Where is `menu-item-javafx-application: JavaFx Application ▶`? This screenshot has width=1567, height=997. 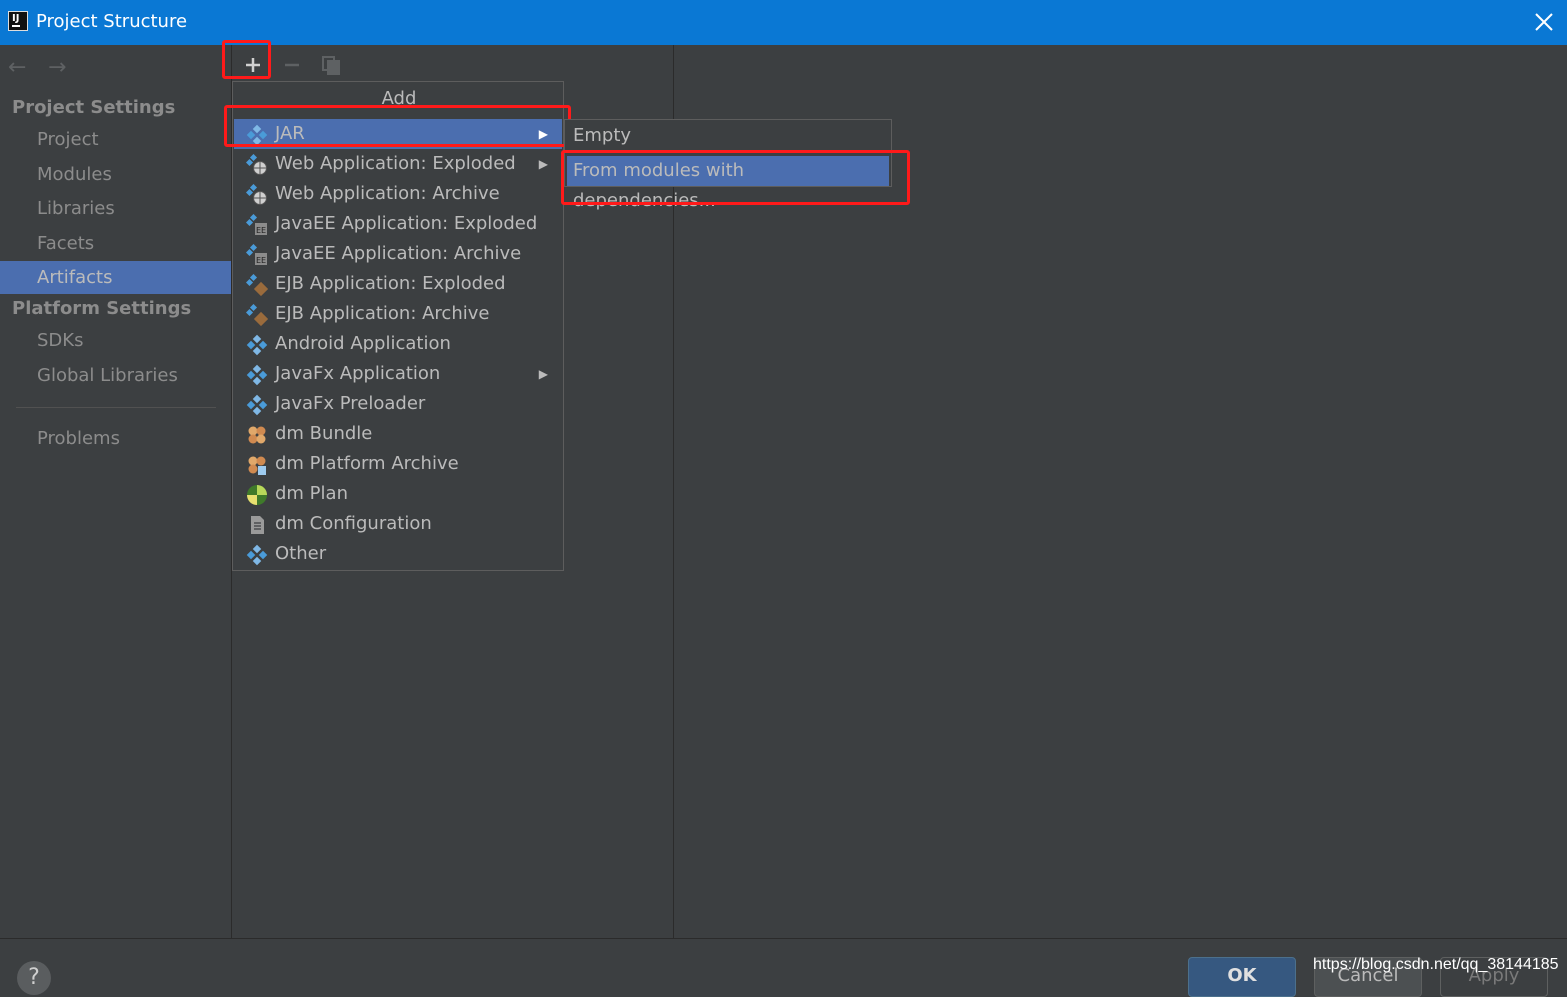 menu-item-javafx-application: JavaFx Application ▶ is located at coordinates (398, 374).